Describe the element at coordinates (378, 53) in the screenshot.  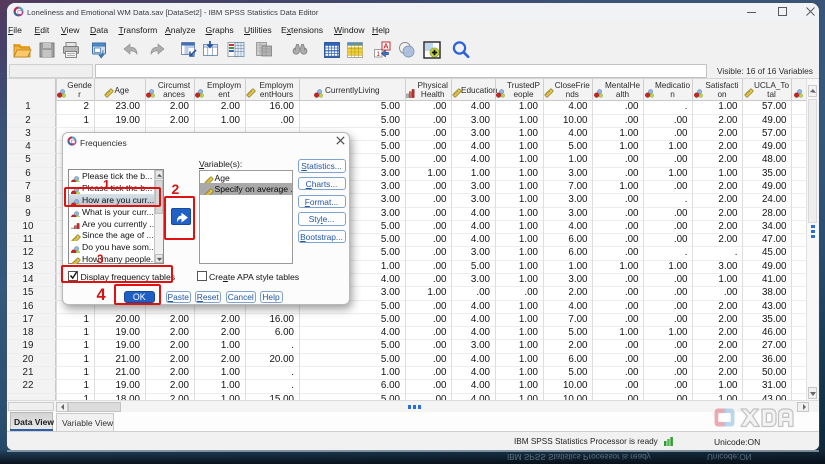
I see `svg-text: 1` at that location.